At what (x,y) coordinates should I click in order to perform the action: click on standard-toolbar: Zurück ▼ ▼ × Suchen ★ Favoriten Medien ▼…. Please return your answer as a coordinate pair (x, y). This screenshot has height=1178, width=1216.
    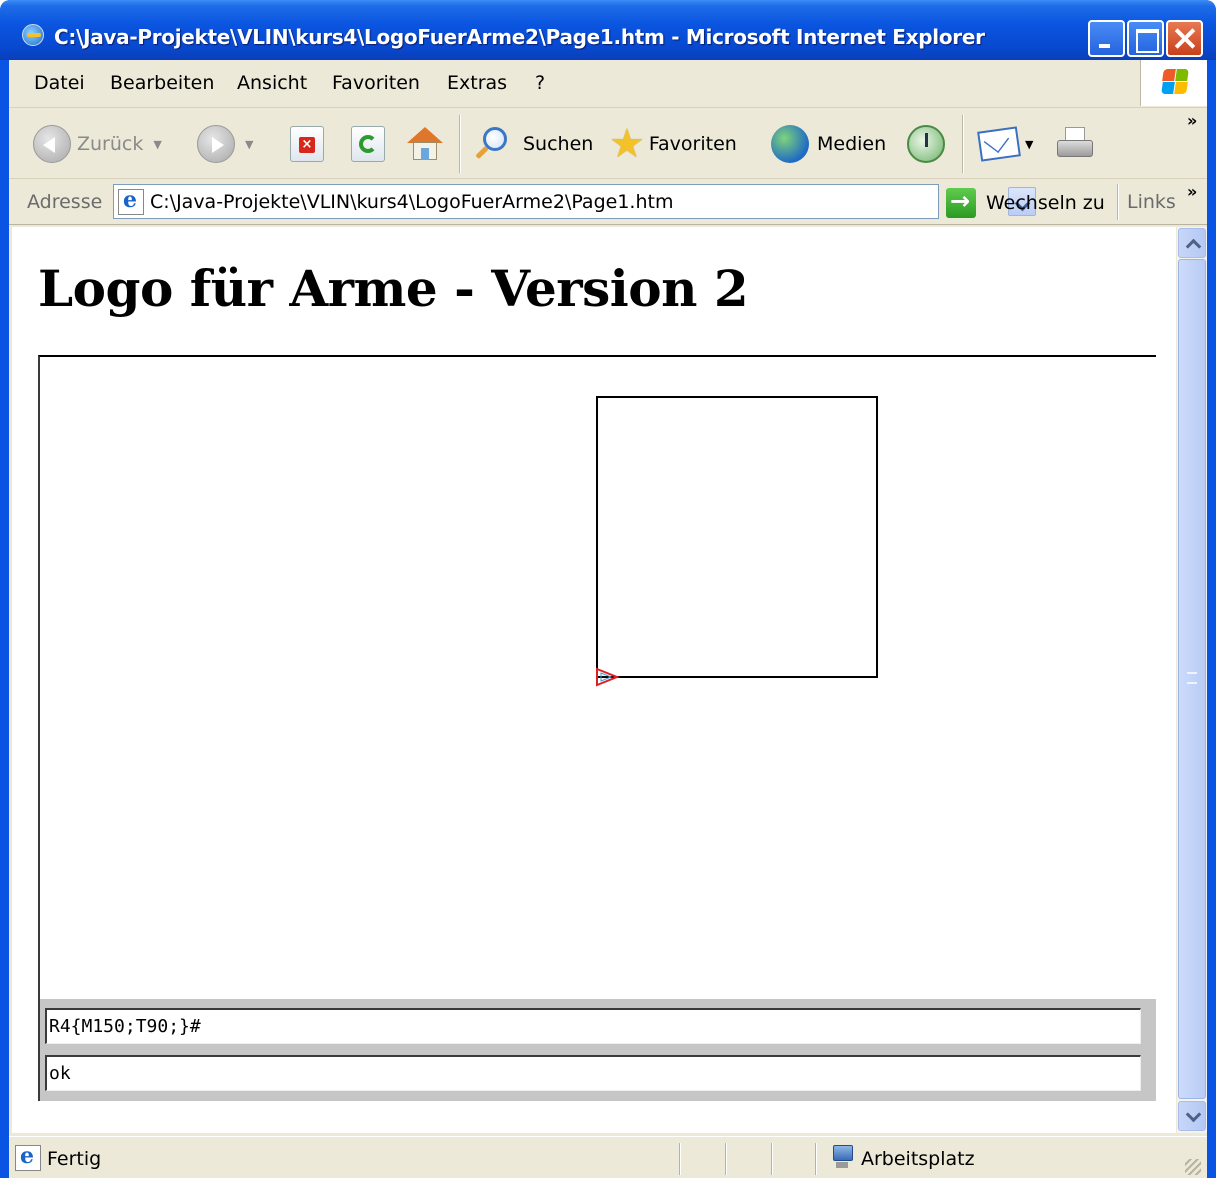
    Looking at the image, I should click on (608, 144).